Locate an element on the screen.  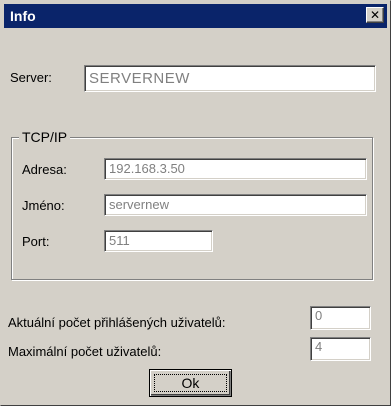
server-field: SERVERNEW is located at coordinates (230, 78).